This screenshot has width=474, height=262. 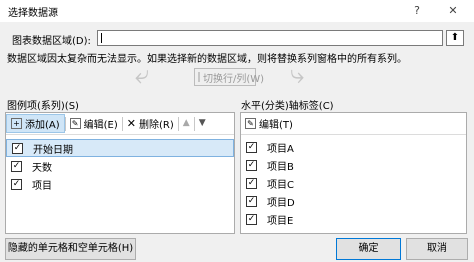 I want to click on hint-text: 数据区域因太复杂而无法显示。如果选择新的数据区域，则将替换系列窗格中的所有系列。, so click(x=207, y=59).